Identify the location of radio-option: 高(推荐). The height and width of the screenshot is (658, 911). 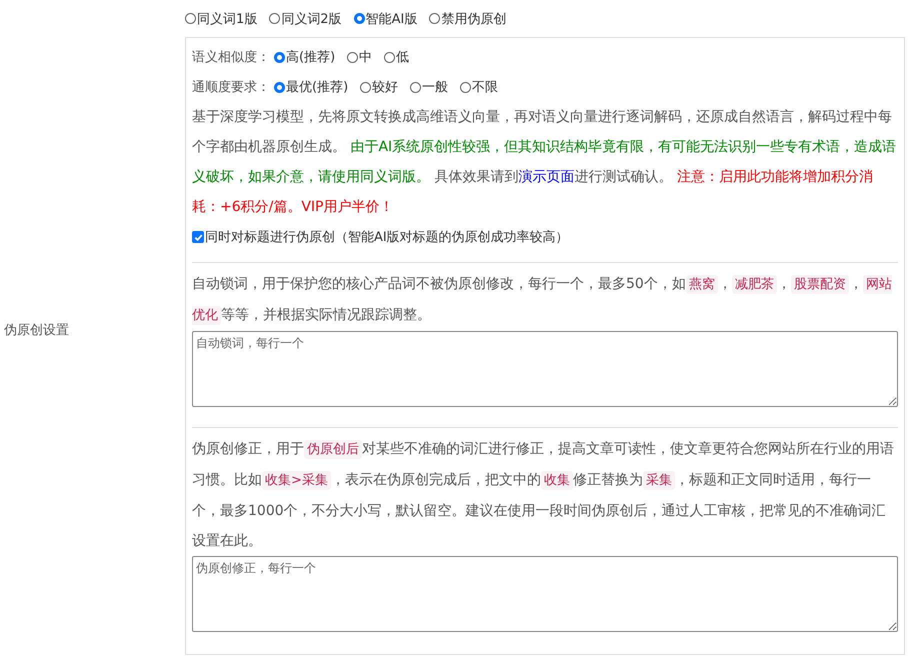
(305, 57).